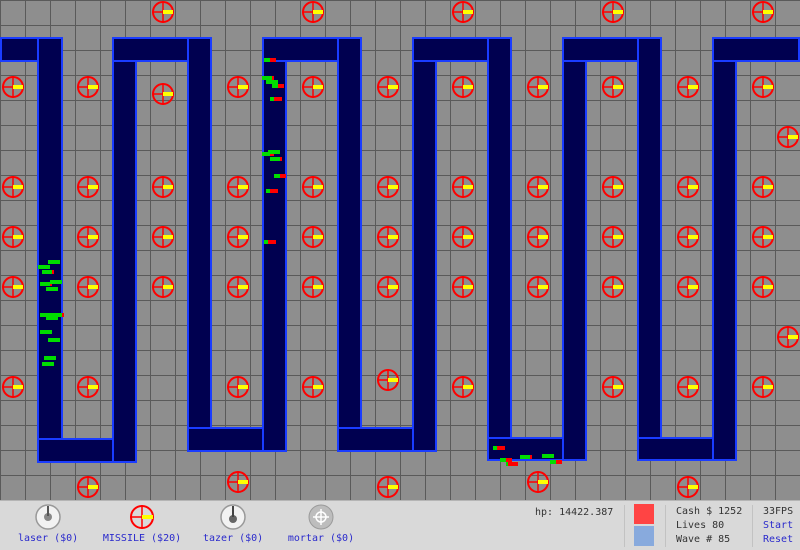 The image size is (800, 550). I want to click on shop-laser-button: laser ($0), so click(48, 523).